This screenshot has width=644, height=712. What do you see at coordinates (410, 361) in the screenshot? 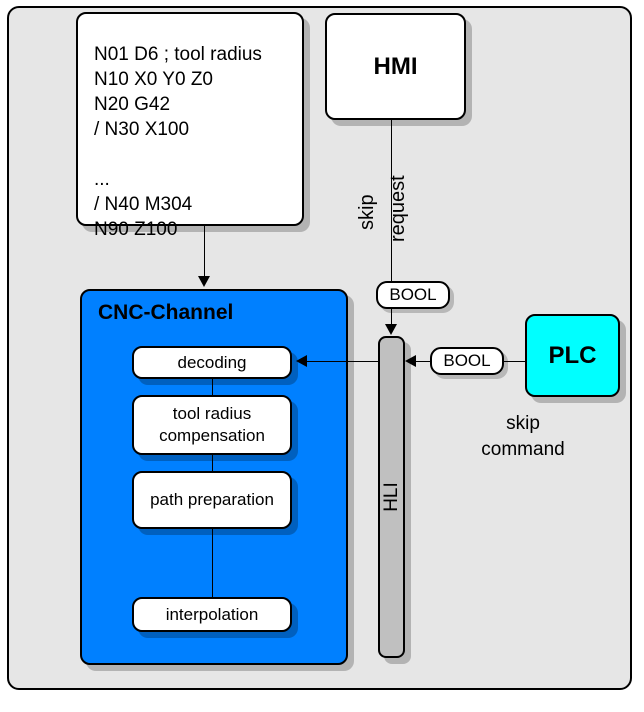
I see `bool-to-hli-arrowhead-plc` at bounding box center [410, 361].